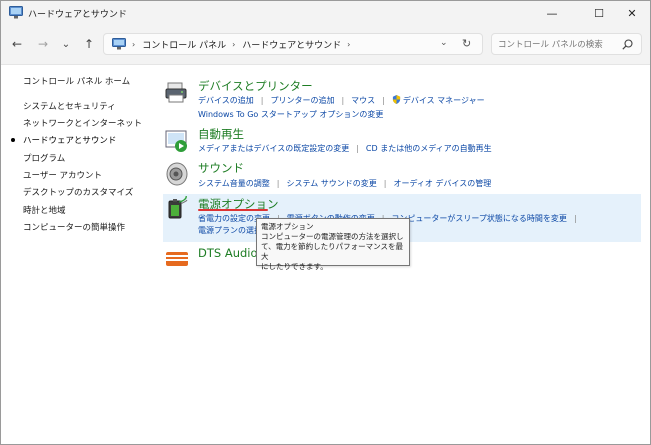  What do you see at coordinates (444, 100) in the screenshot?
I see `device-manager-link: デバイス マネージャー` at bounding box center [444, 100].